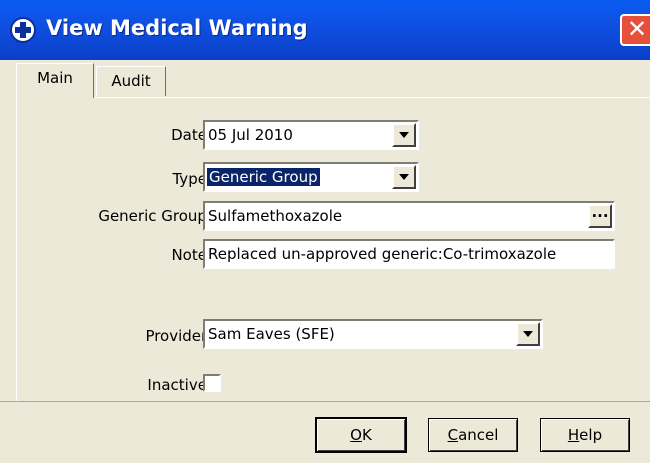 The height and width of the screenshot is (463, 650). I want to click on help-mnemonic: H, so click(573, 435).